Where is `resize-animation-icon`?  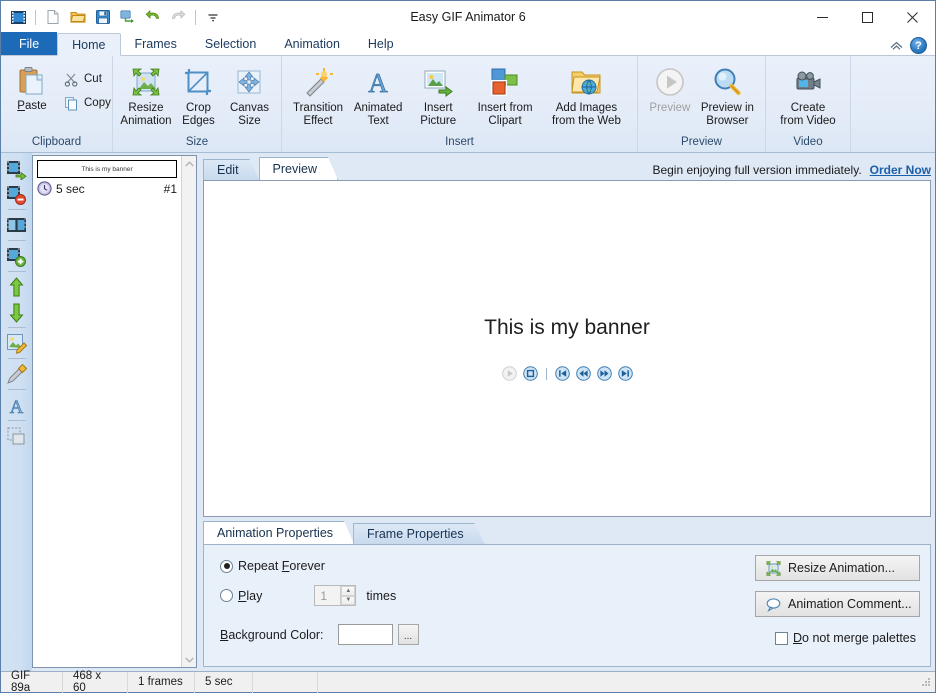
resize-animation-icon is located at coordinates (146, 82).